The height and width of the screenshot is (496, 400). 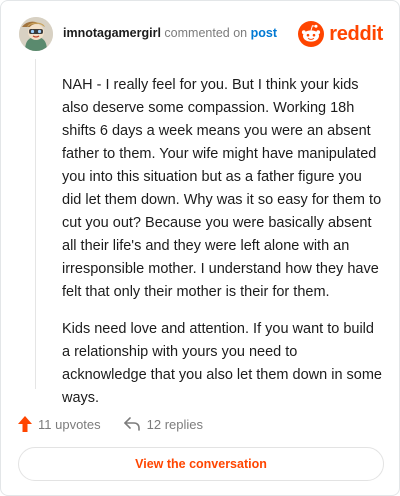 I want to click on view-conversation-button: View the conversation, so click(x=201, y=464).